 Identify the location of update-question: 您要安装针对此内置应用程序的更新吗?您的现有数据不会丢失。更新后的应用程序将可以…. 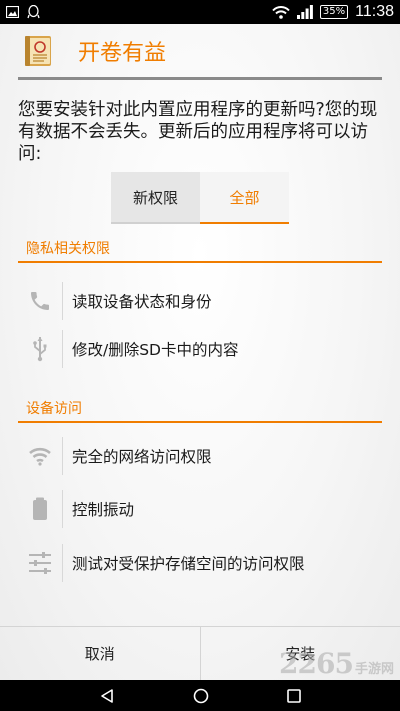
(198, 132).